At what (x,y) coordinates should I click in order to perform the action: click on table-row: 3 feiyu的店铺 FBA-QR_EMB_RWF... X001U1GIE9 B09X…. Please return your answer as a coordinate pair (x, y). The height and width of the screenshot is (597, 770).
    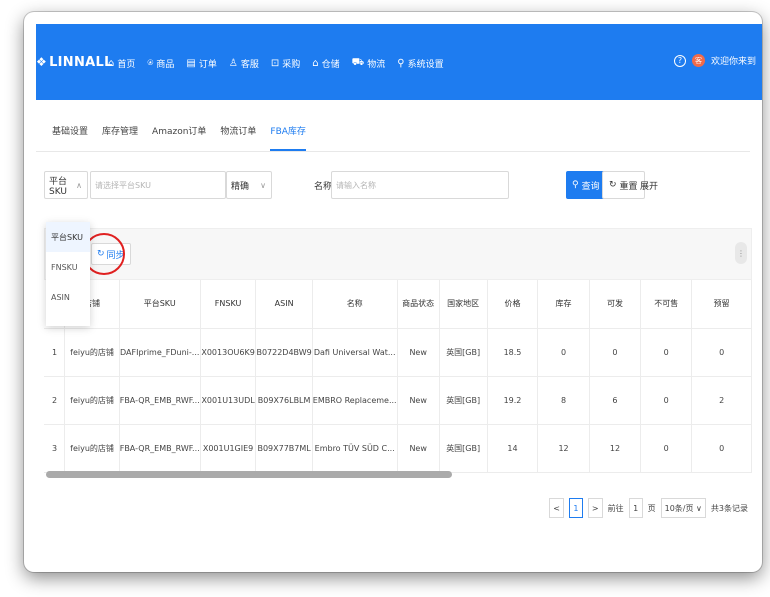
    Looking at the image, I should click on (398, 448).